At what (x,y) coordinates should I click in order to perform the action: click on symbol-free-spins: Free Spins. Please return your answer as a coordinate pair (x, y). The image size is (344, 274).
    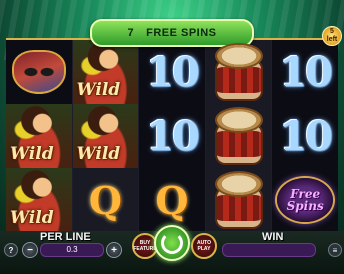
    Looking at the image, I should click on (305, 200).